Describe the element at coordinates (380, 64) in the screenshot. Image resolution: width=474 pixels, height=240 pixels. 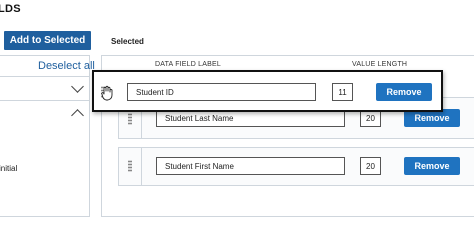
I see `column-header-value-length: VALUE LENGTH` at that location.